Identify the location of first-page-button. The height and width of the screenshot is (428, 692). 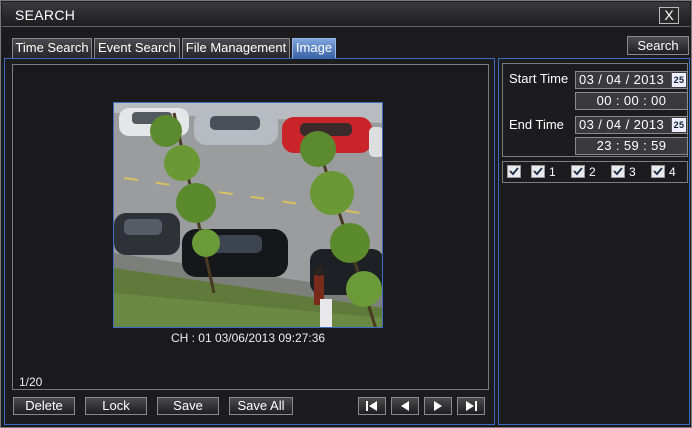
(372, 406).